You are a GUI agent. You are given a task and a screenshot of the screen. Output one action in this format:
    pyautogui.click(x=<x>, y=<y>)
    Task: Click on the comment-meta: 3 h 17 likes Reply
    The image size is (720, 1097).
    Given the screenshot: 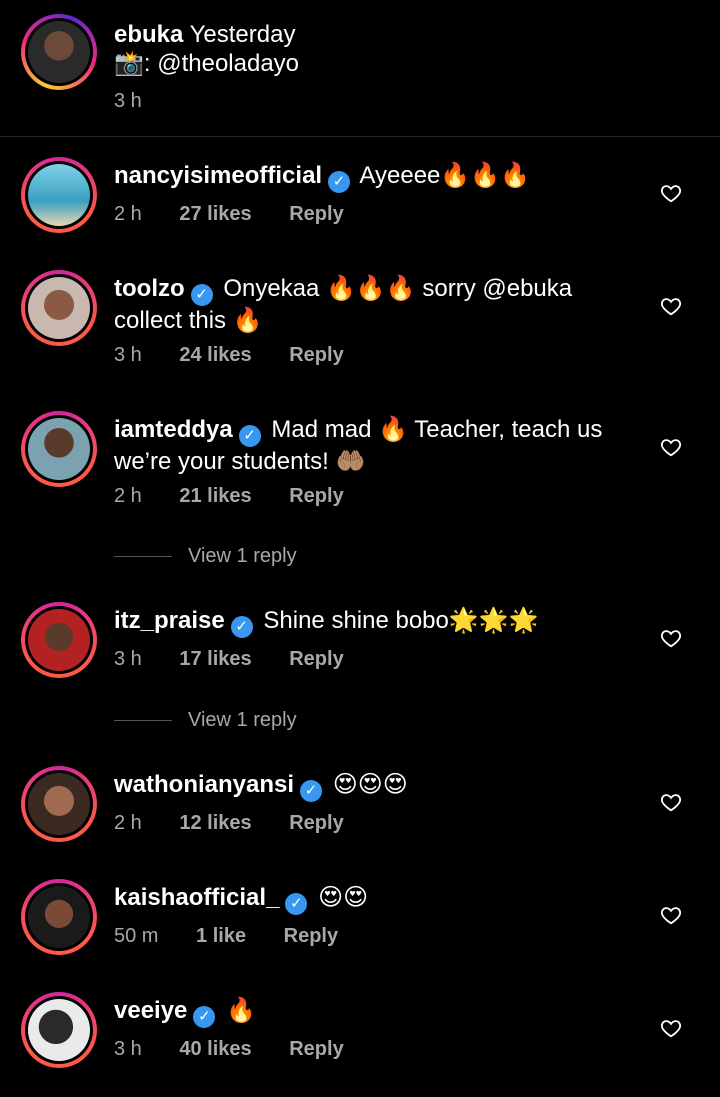 What is the action you would take?
    pyautogui.click(x=245, y=659)
    